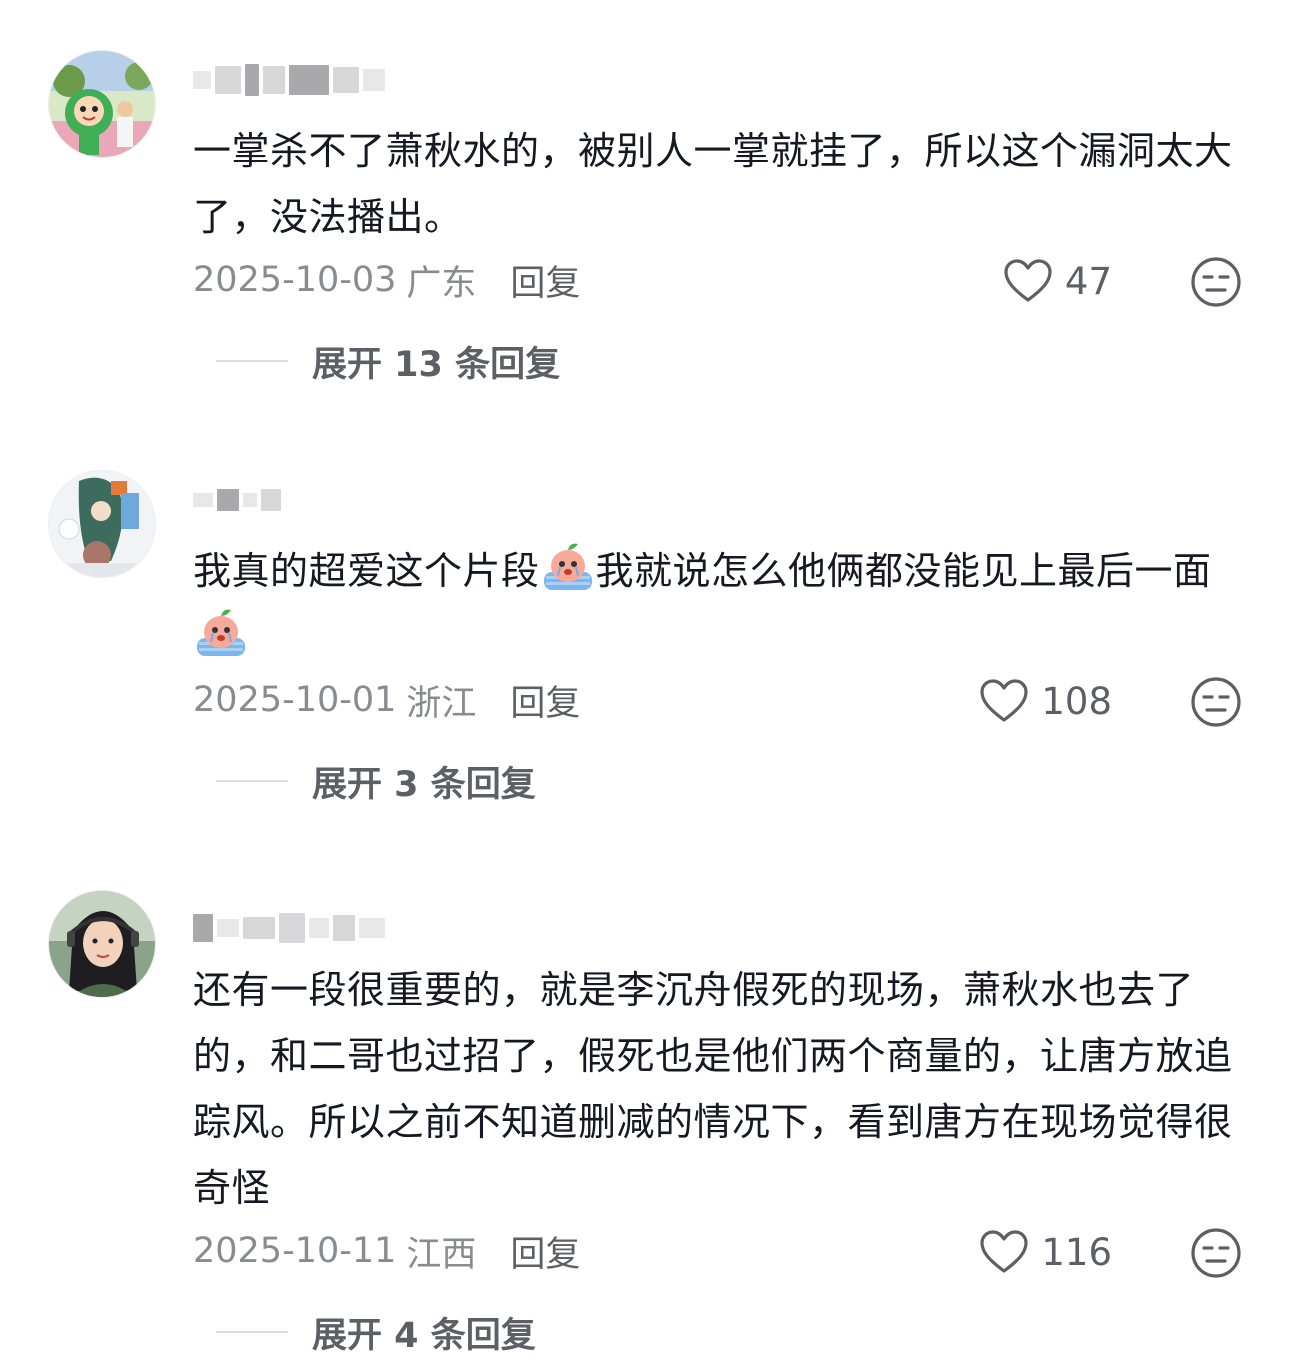 This screenshot has height=1358, width=1290. I want to click on user-avatar, so click(102, 944).